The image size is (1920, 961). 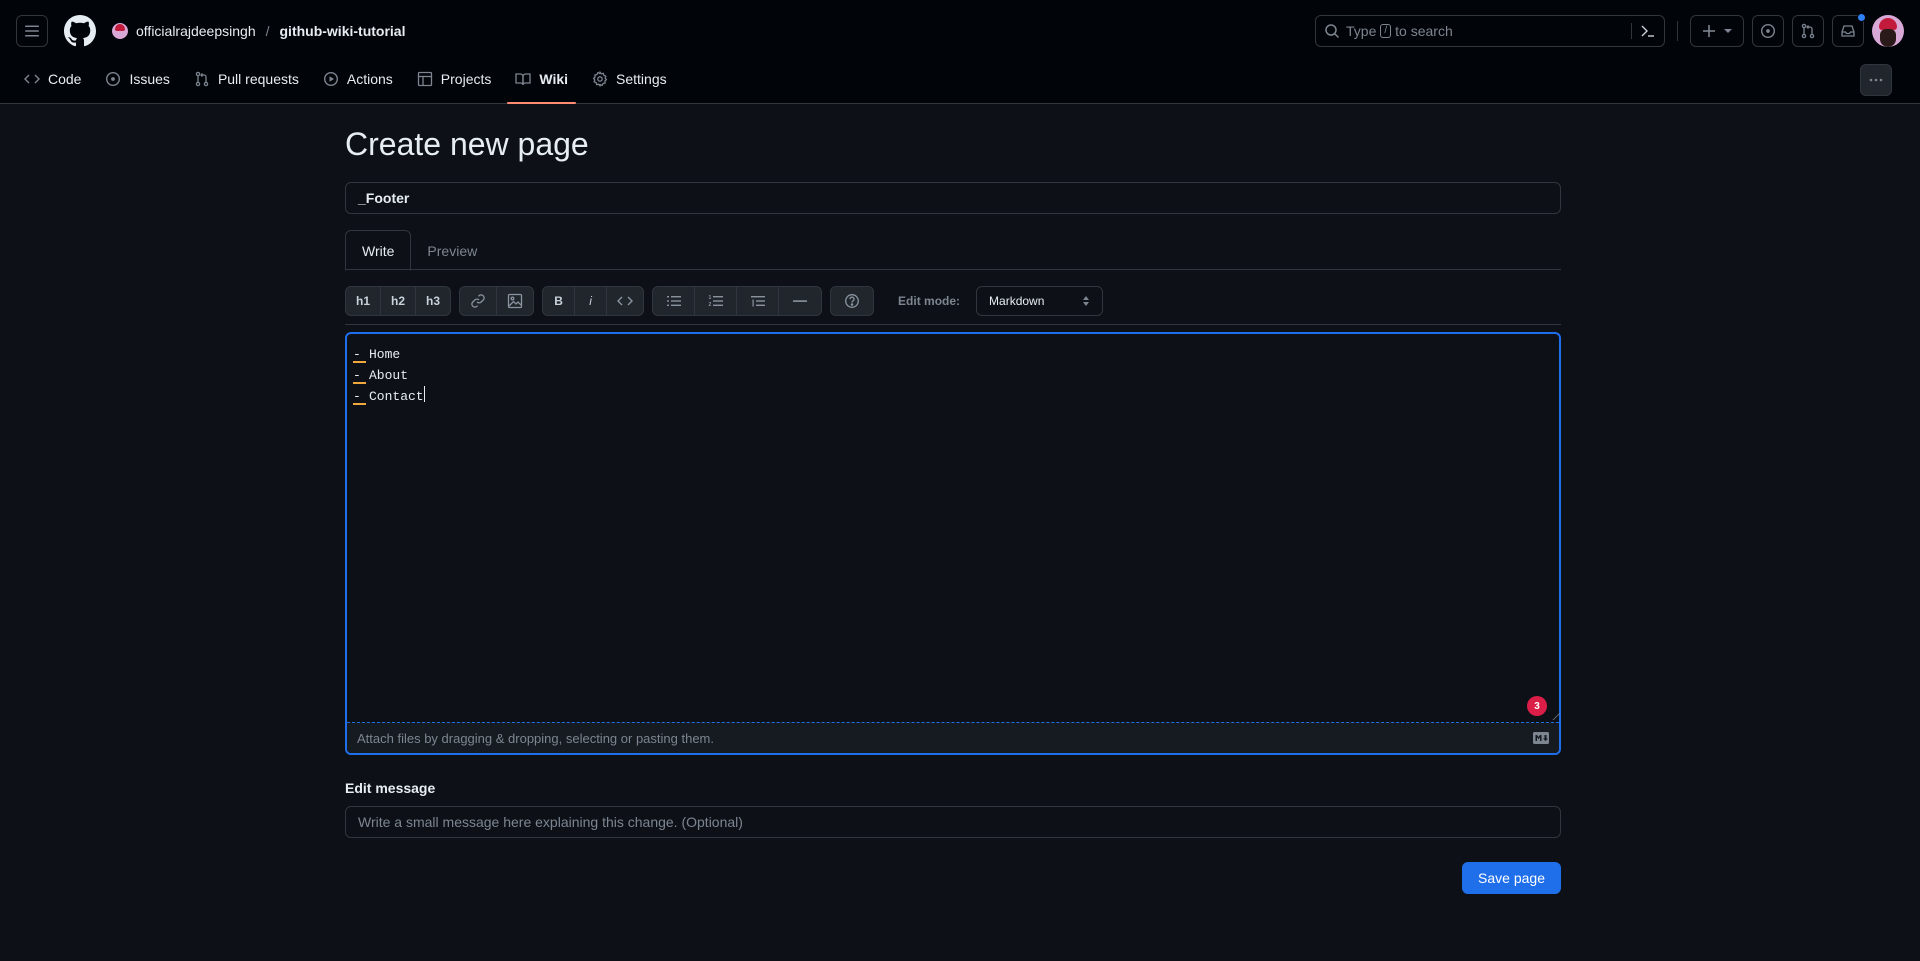 I want to click on editor-tabs: Write Preview, so click(x=953, y=250).